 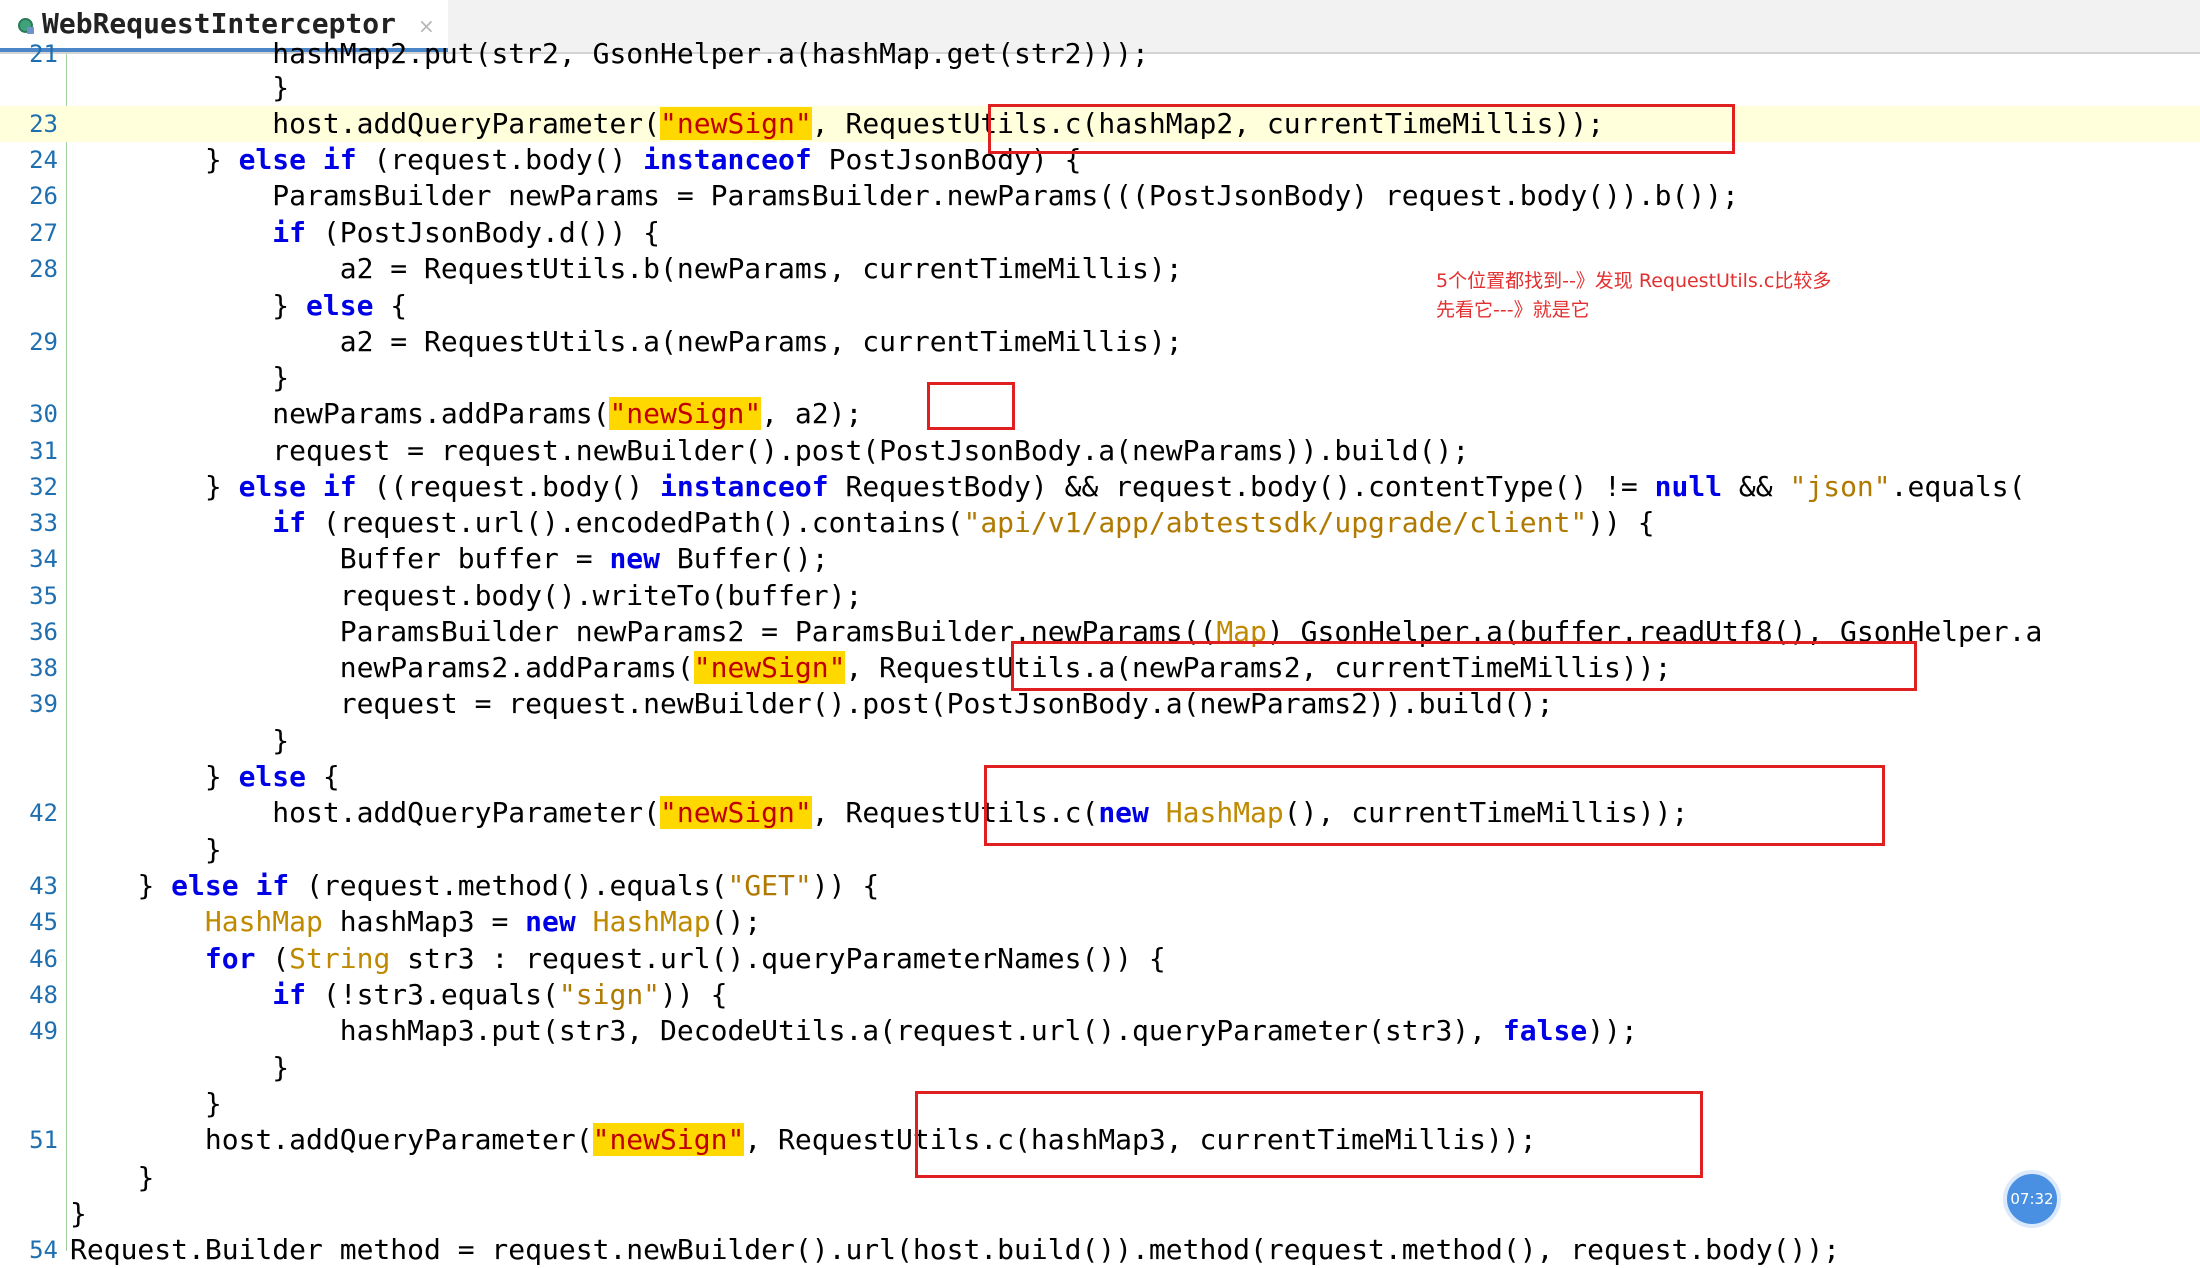 I want to click on code-token: &&, so click(x=1756, y=486).